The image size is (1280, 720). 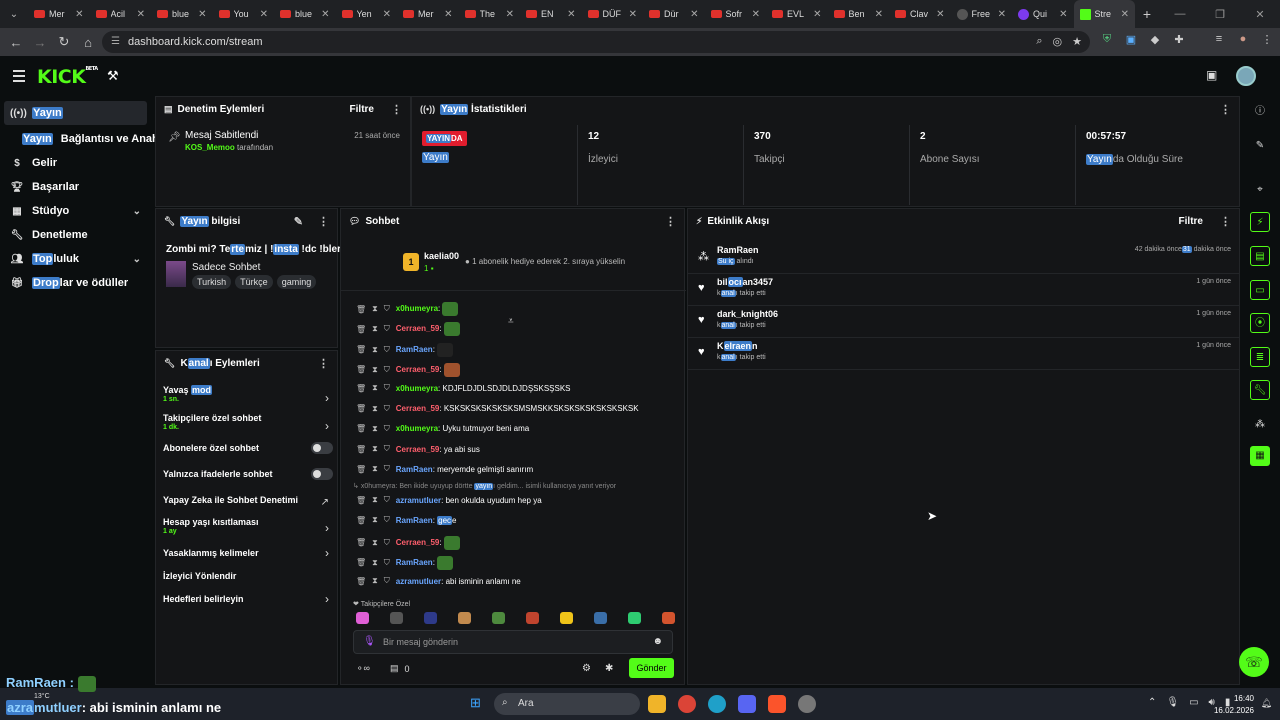 What do you see at coordinates (657, 641) in the screenshot?
I see `emoji-icon: ☻` at bounding box center [657, 641].